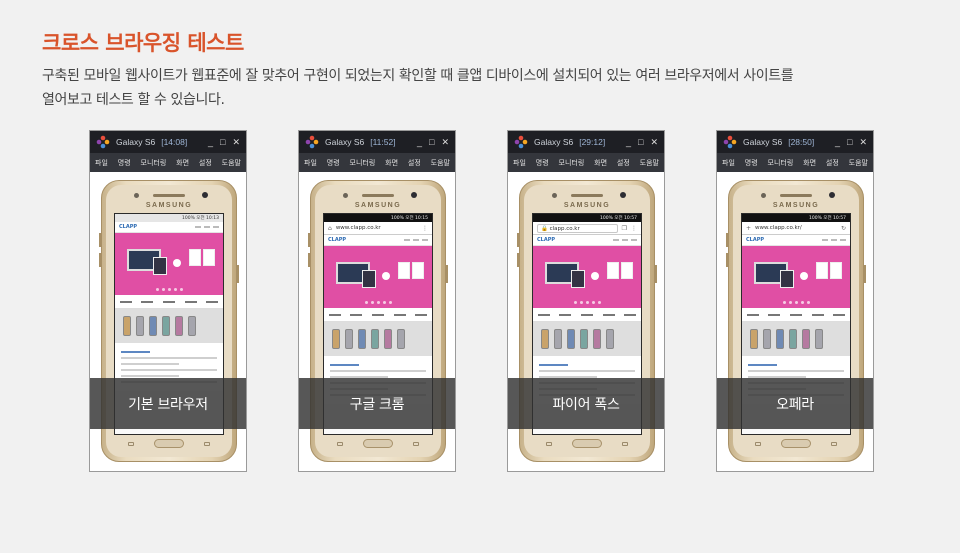 This screenshot has height=553, width=960. Describe the element at coordinates (592, 142) in the screenshot. I see `session-time: [29:12]` at that location.